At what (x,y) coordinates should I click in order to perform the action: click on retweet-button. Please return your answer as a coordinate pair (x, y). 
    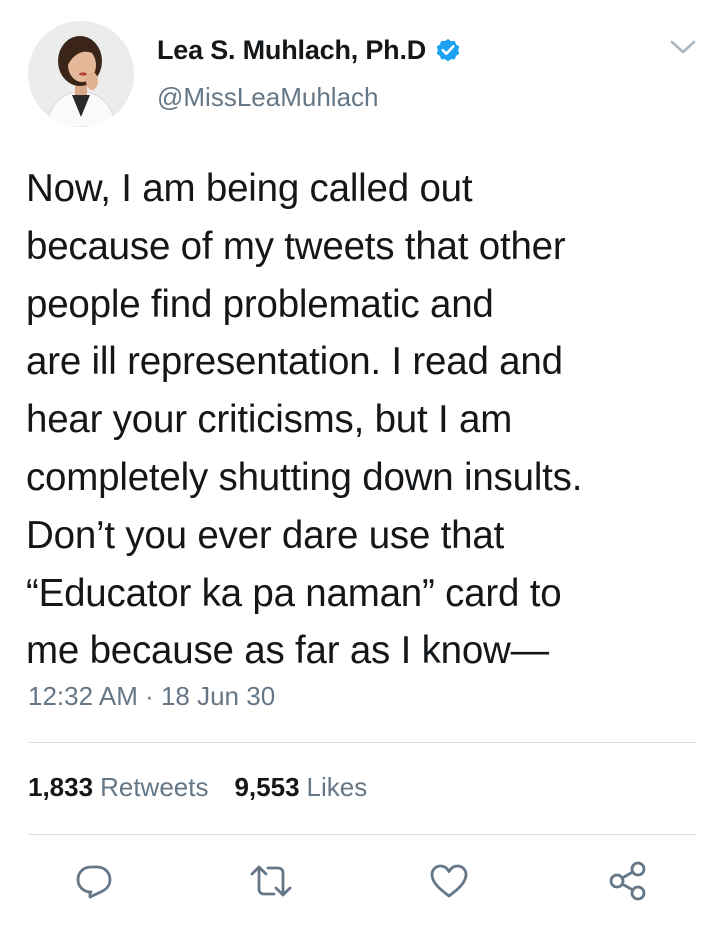
    Looking at the image, I should click on (271, 881).